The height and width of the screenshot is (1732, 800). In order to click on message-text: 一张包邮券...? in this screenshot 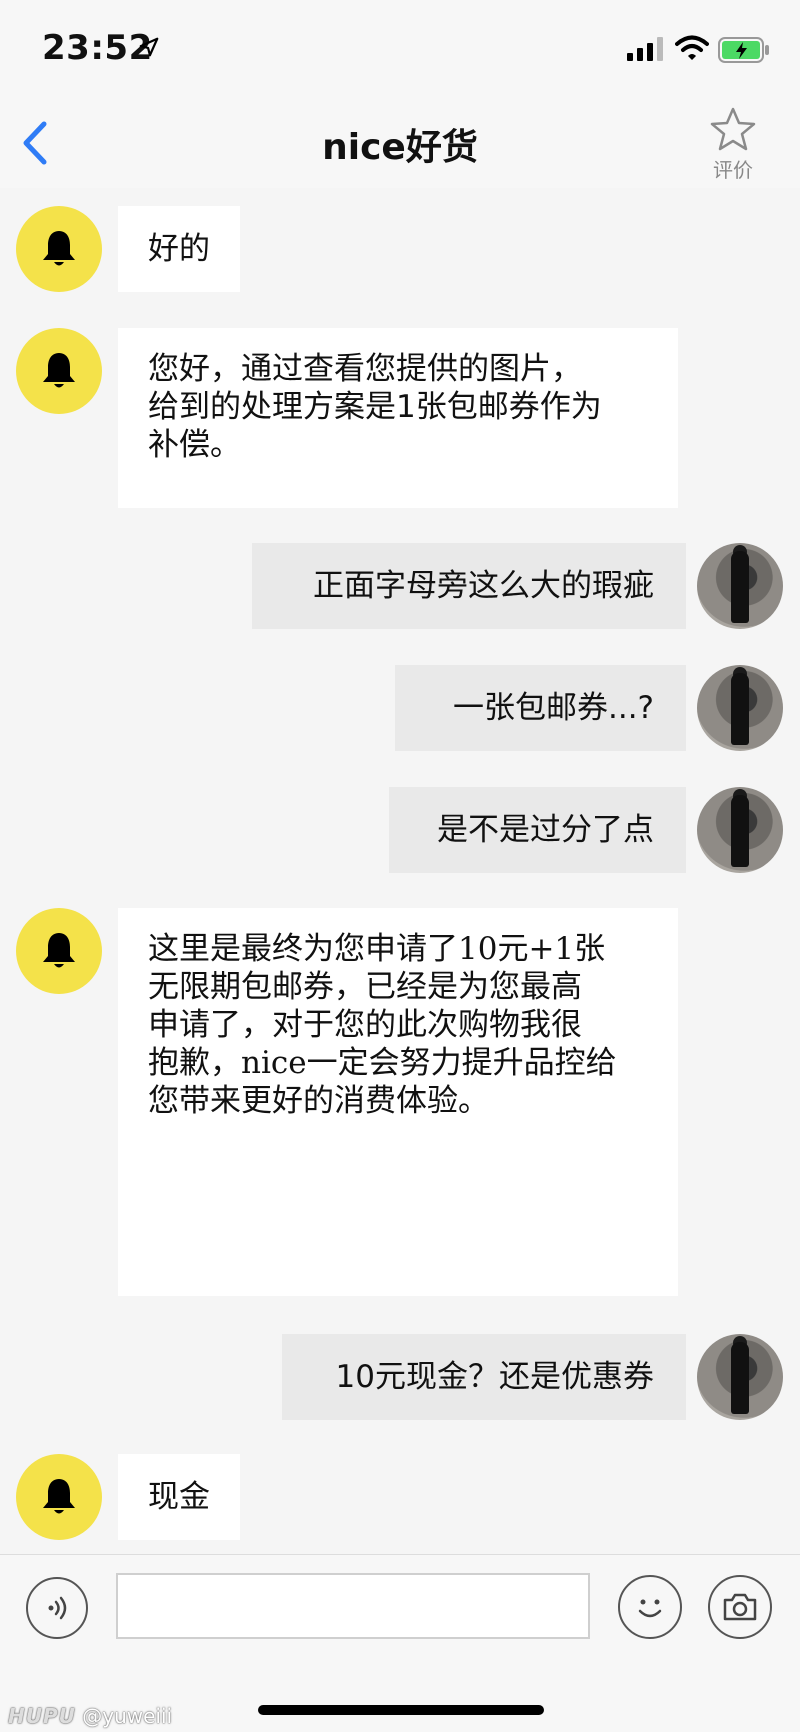, I will do `click(553, 708)`.